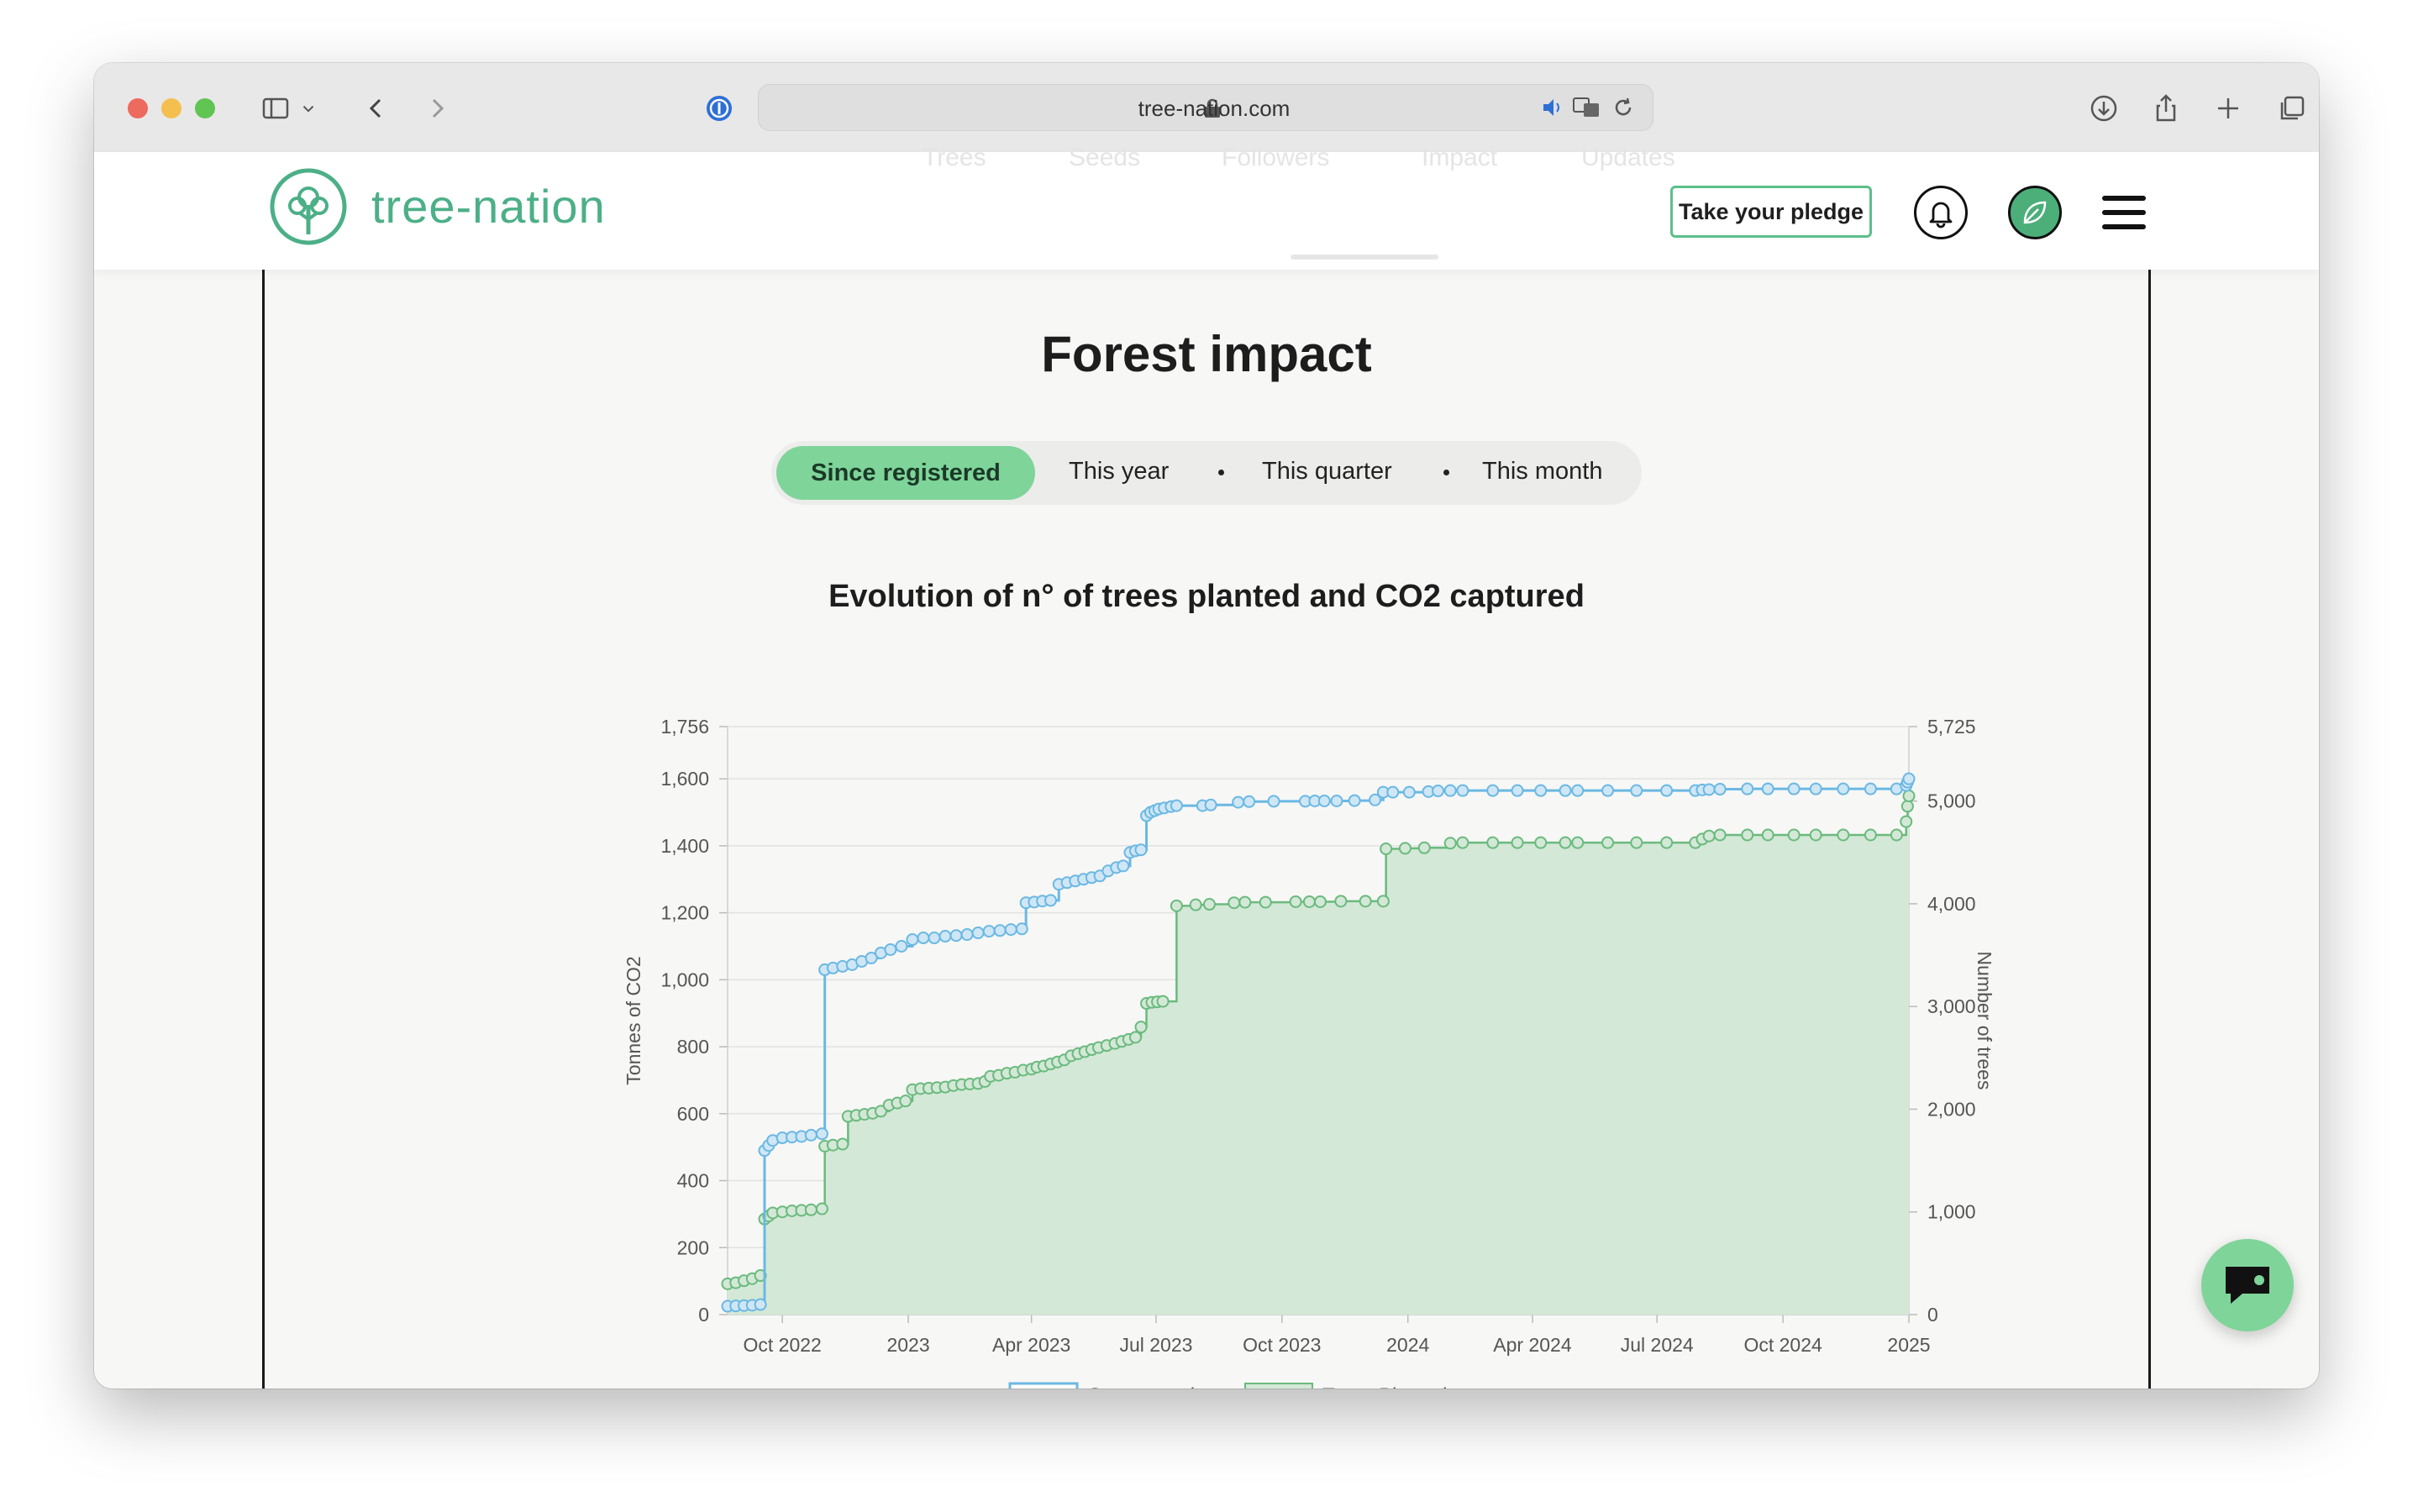 The width and height of the screenshot is (2413, 1512). What do you see at coordinates (2292, 108) in the screenshot?
I see `tab-overview-icon` at bounding box center [2292, 108].